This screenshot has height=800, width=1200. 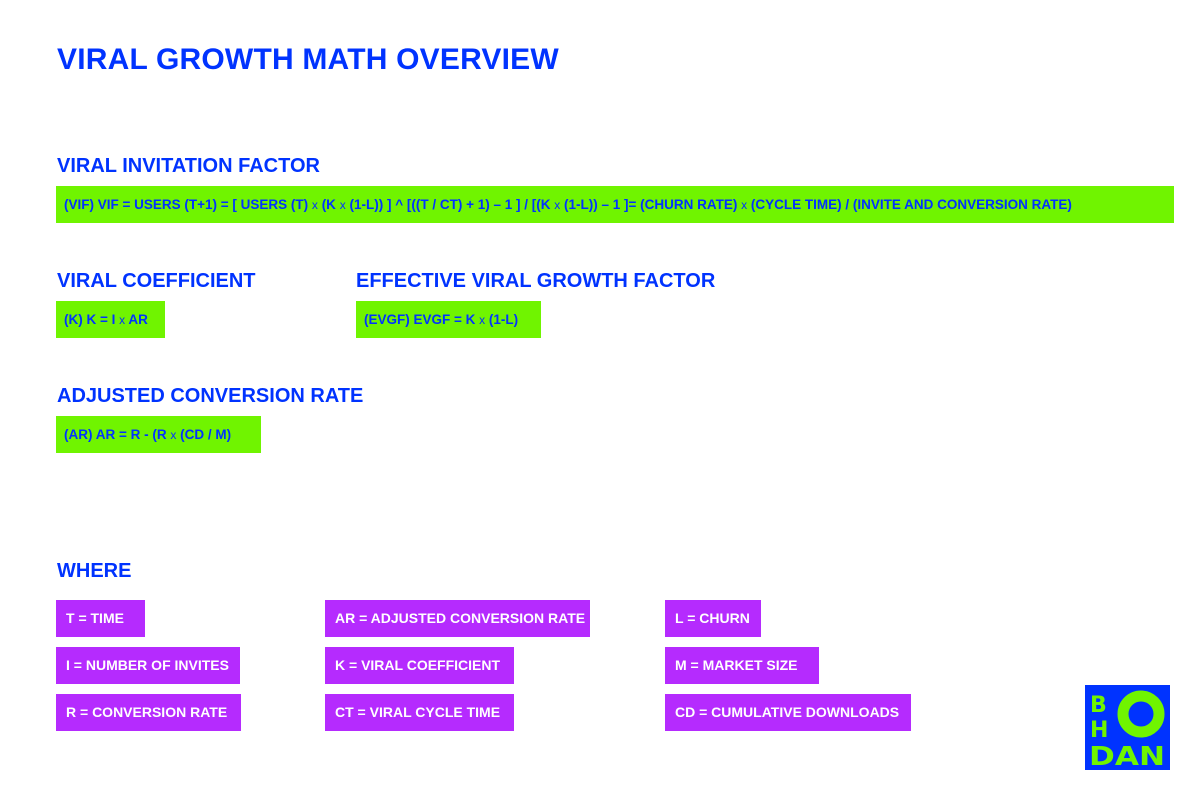 What do you see at coordinates (457, 618) in the screenshot?
I see `definition-ar: AR = ADJUSTED CONVERSION RATE` at bounding box center [457, 618].